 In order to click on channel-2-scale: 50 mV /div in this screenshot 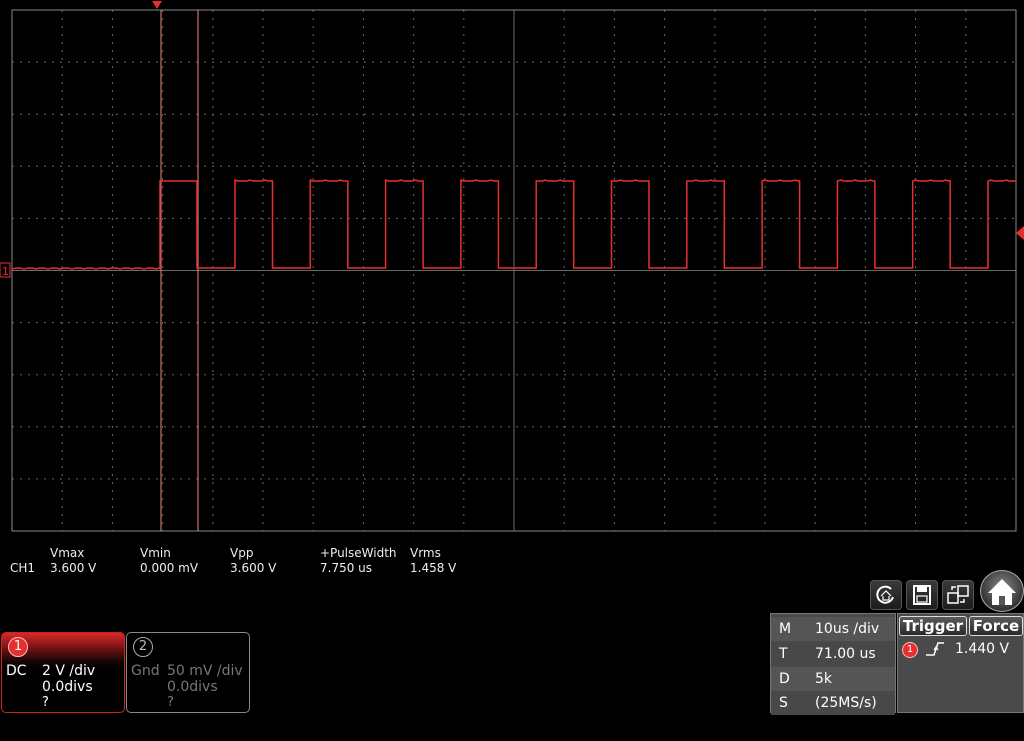, I will do `click(205, 671)`.